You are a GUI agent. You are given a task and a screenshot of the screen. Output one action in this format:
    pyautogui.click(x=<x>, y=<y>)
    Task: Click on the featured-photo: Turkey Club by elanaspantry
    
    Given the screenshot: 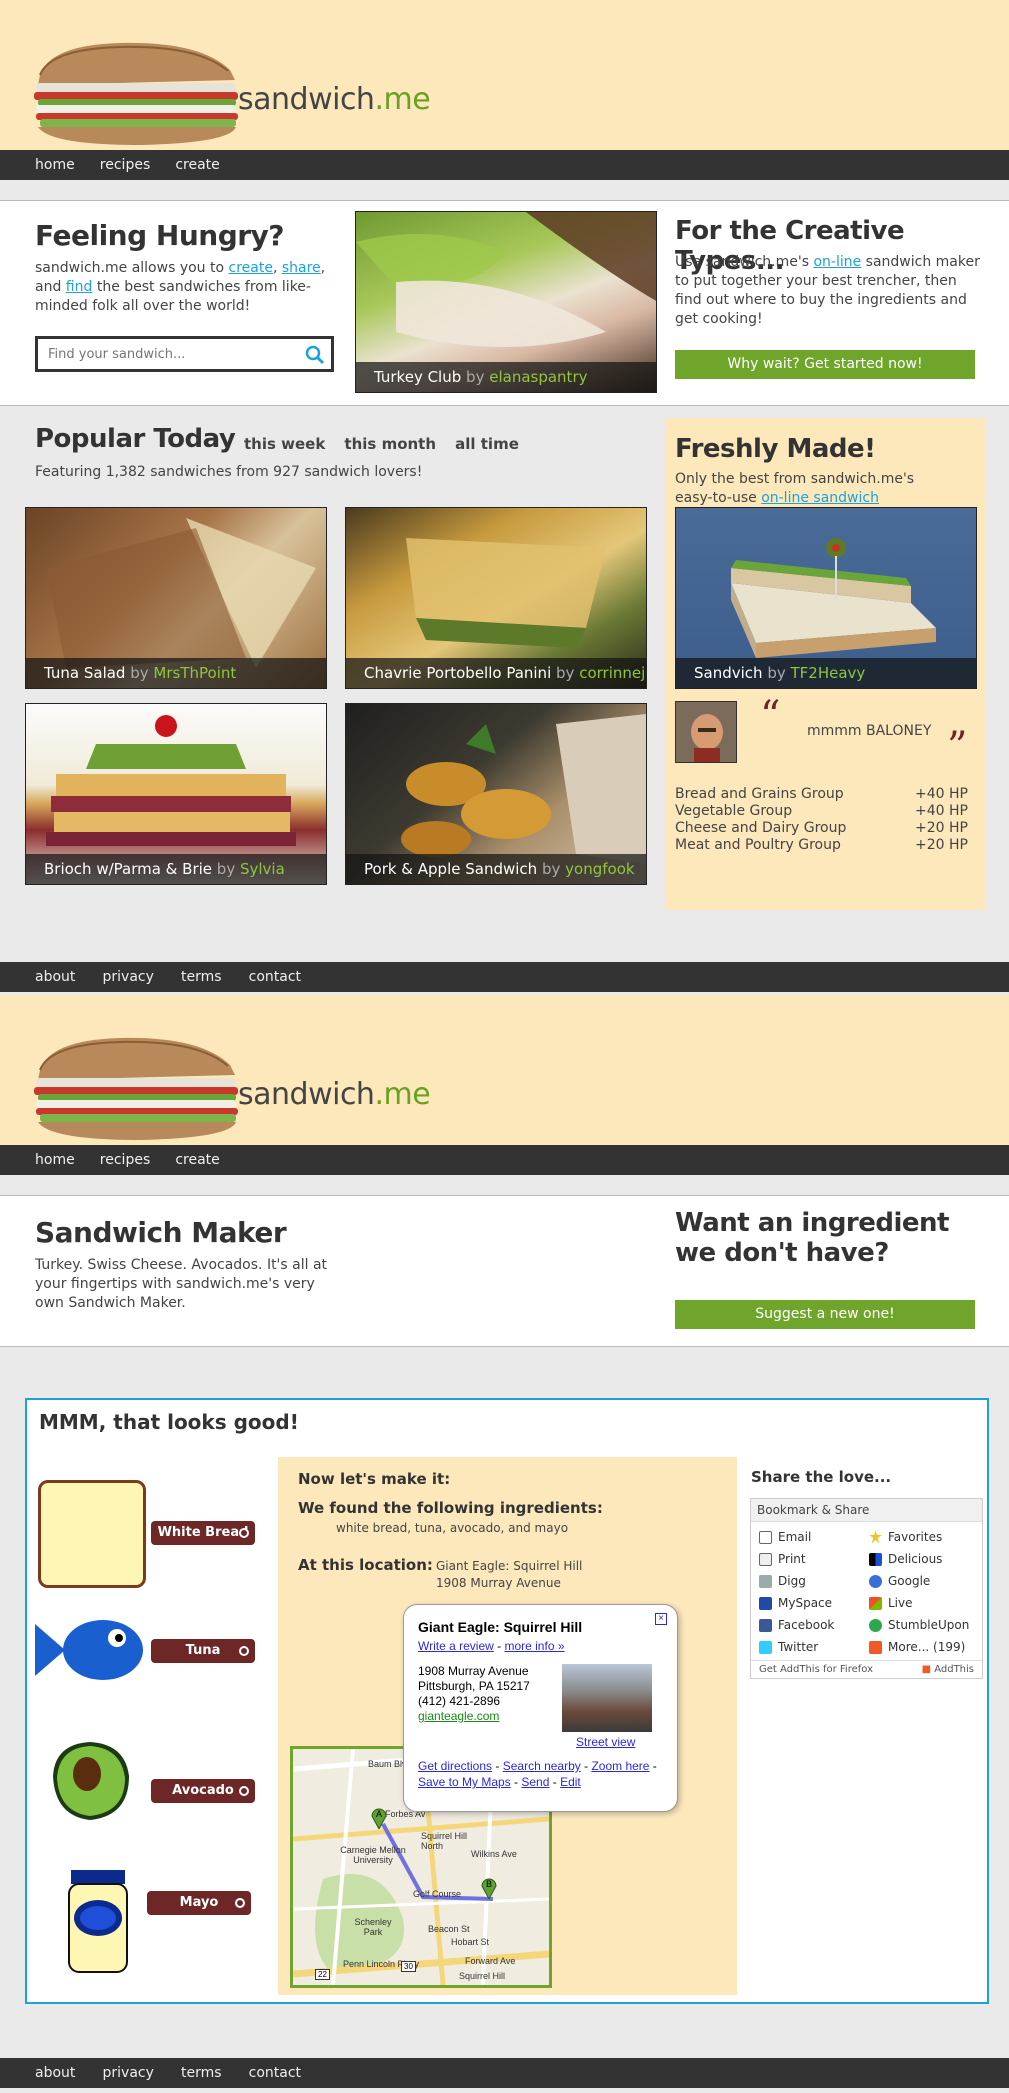 What is the action you would take?
    pyautogui.click(x=506, y=302)
    